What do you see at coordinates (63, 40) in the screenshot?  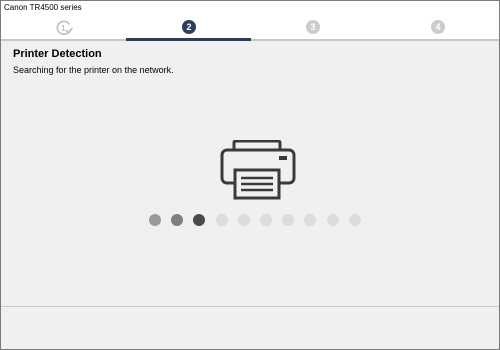 I see `step-1-underline` at bounding box center [63, 40].